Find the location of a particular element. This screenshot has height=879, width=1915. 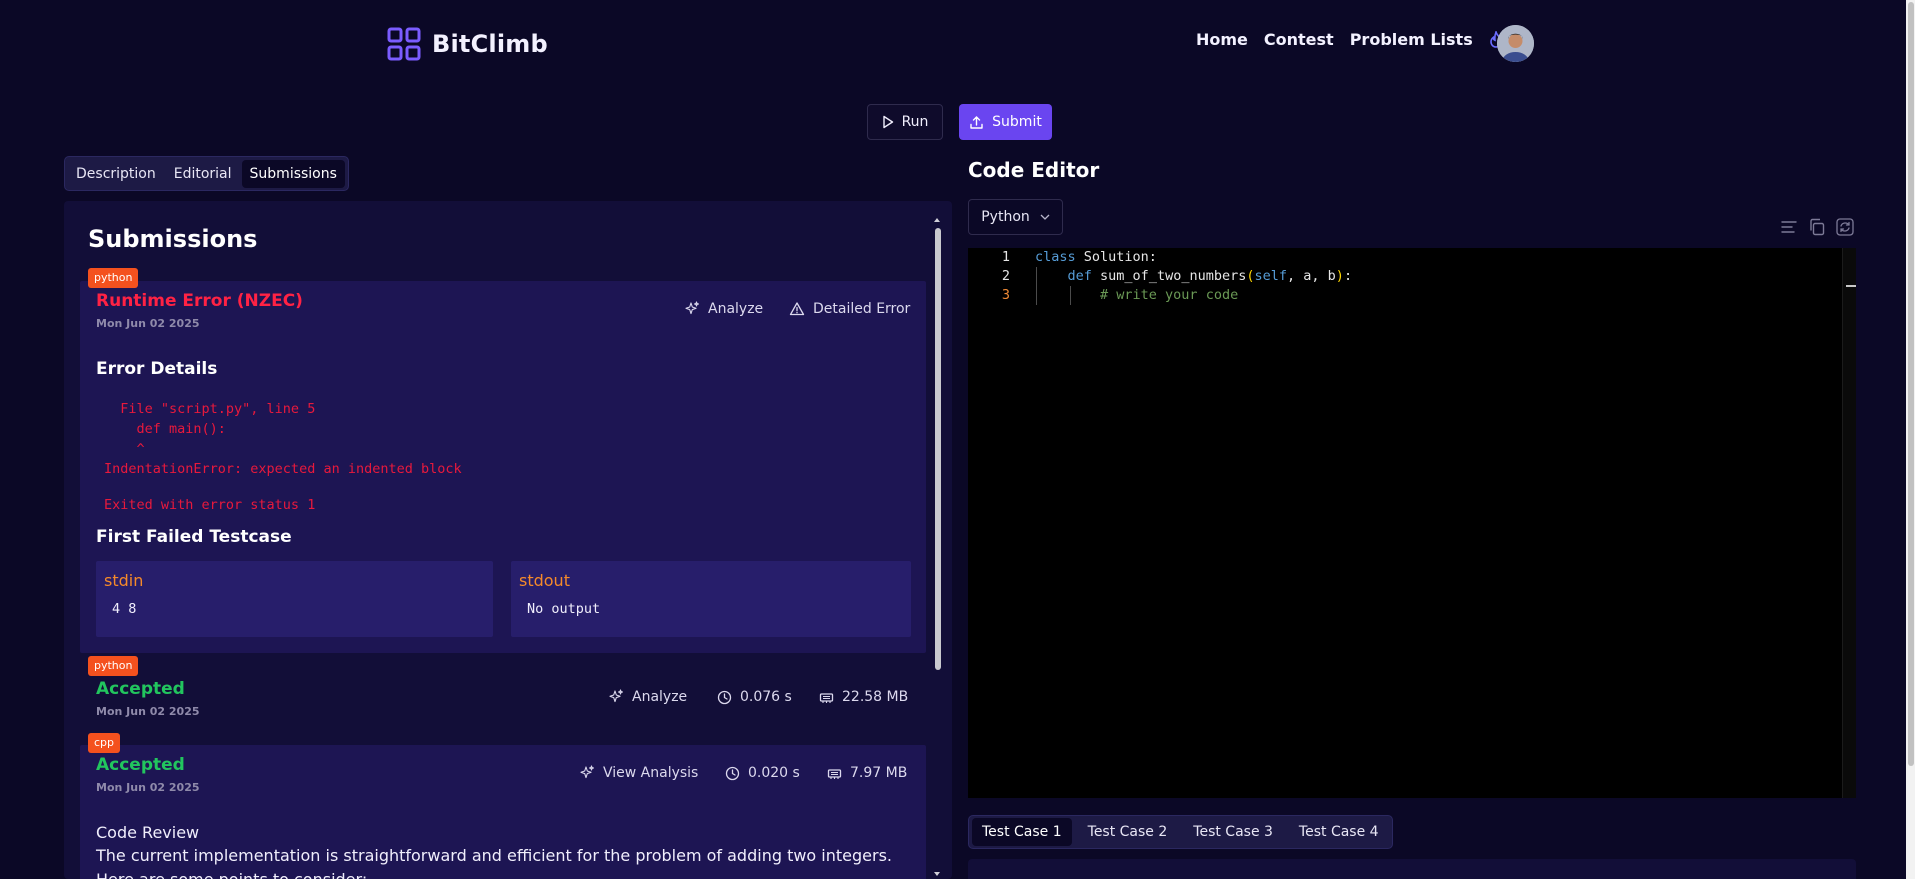

user-avatar is located at coordinates (1515, 43).